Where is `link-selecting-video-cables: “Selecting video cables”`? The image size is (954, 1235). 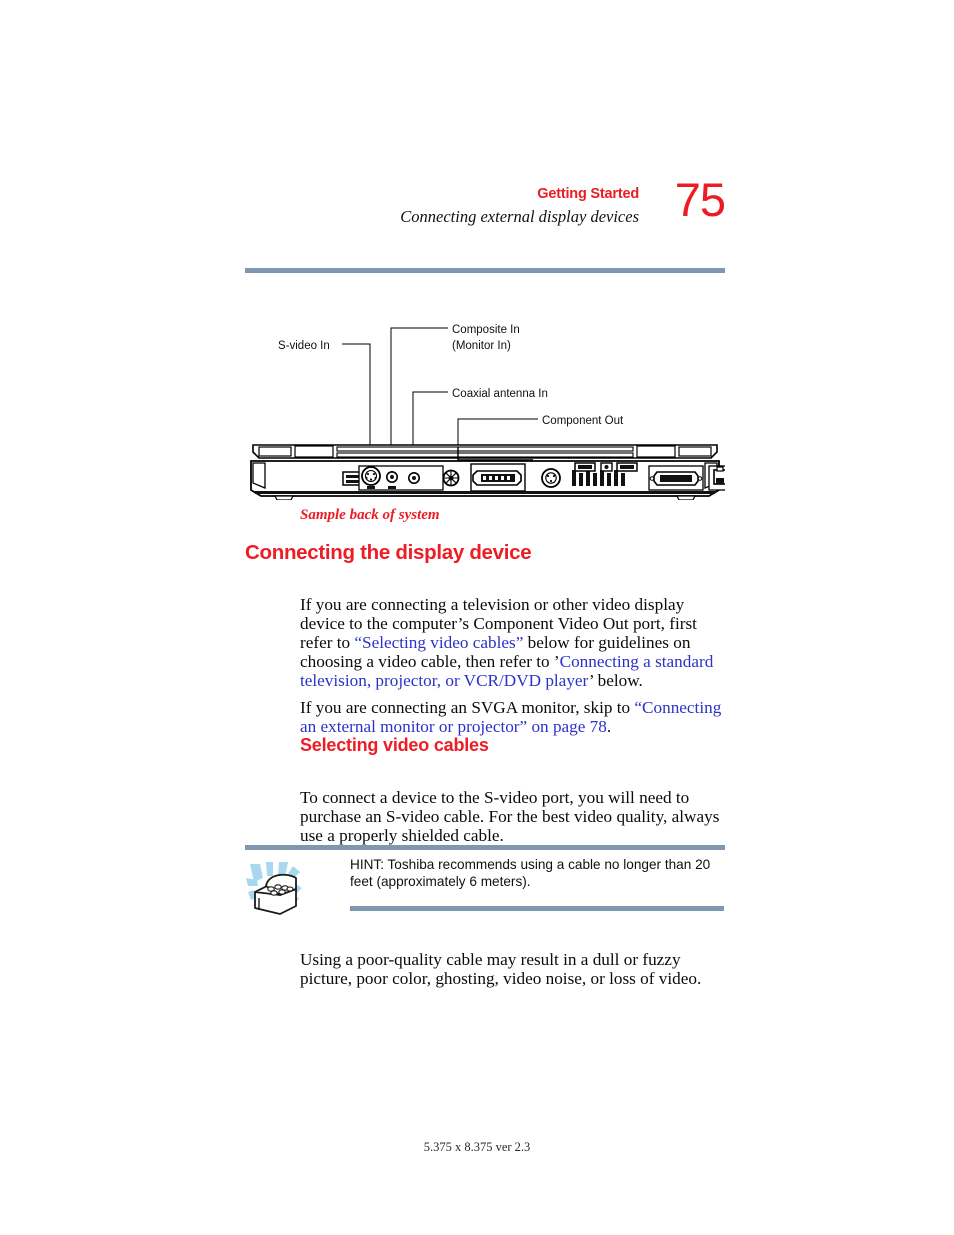
link-selecting-video-cables: “Selecting video cables” is located at coordinates (438, 642).